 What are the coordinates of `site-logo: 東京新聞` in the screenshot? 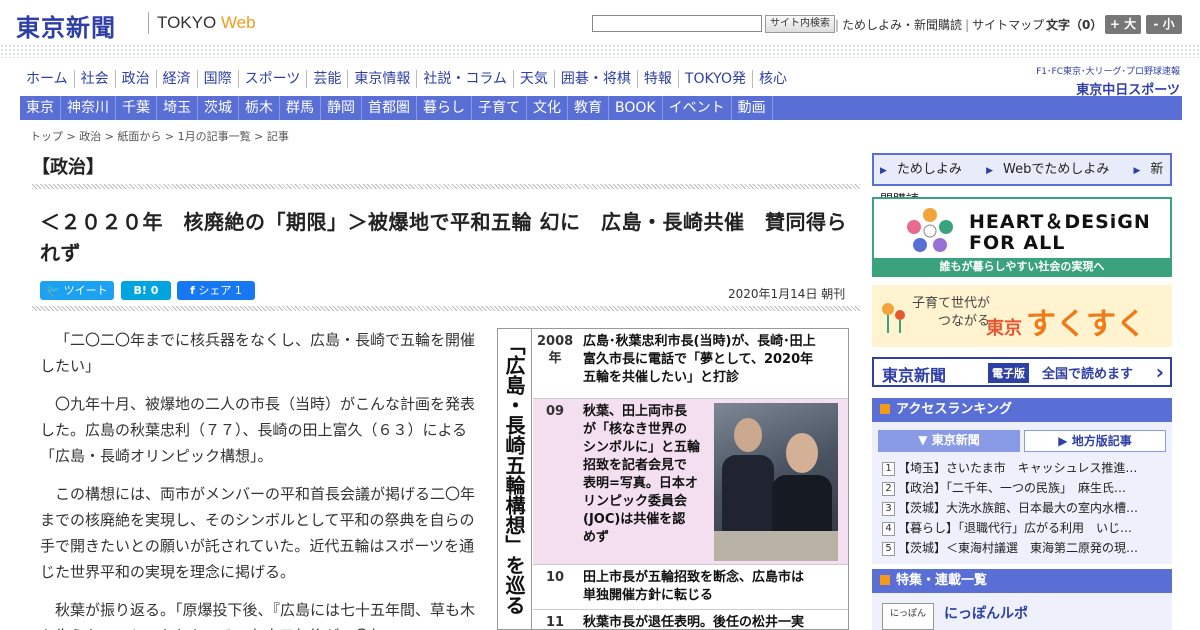 It's located at (66, 25).